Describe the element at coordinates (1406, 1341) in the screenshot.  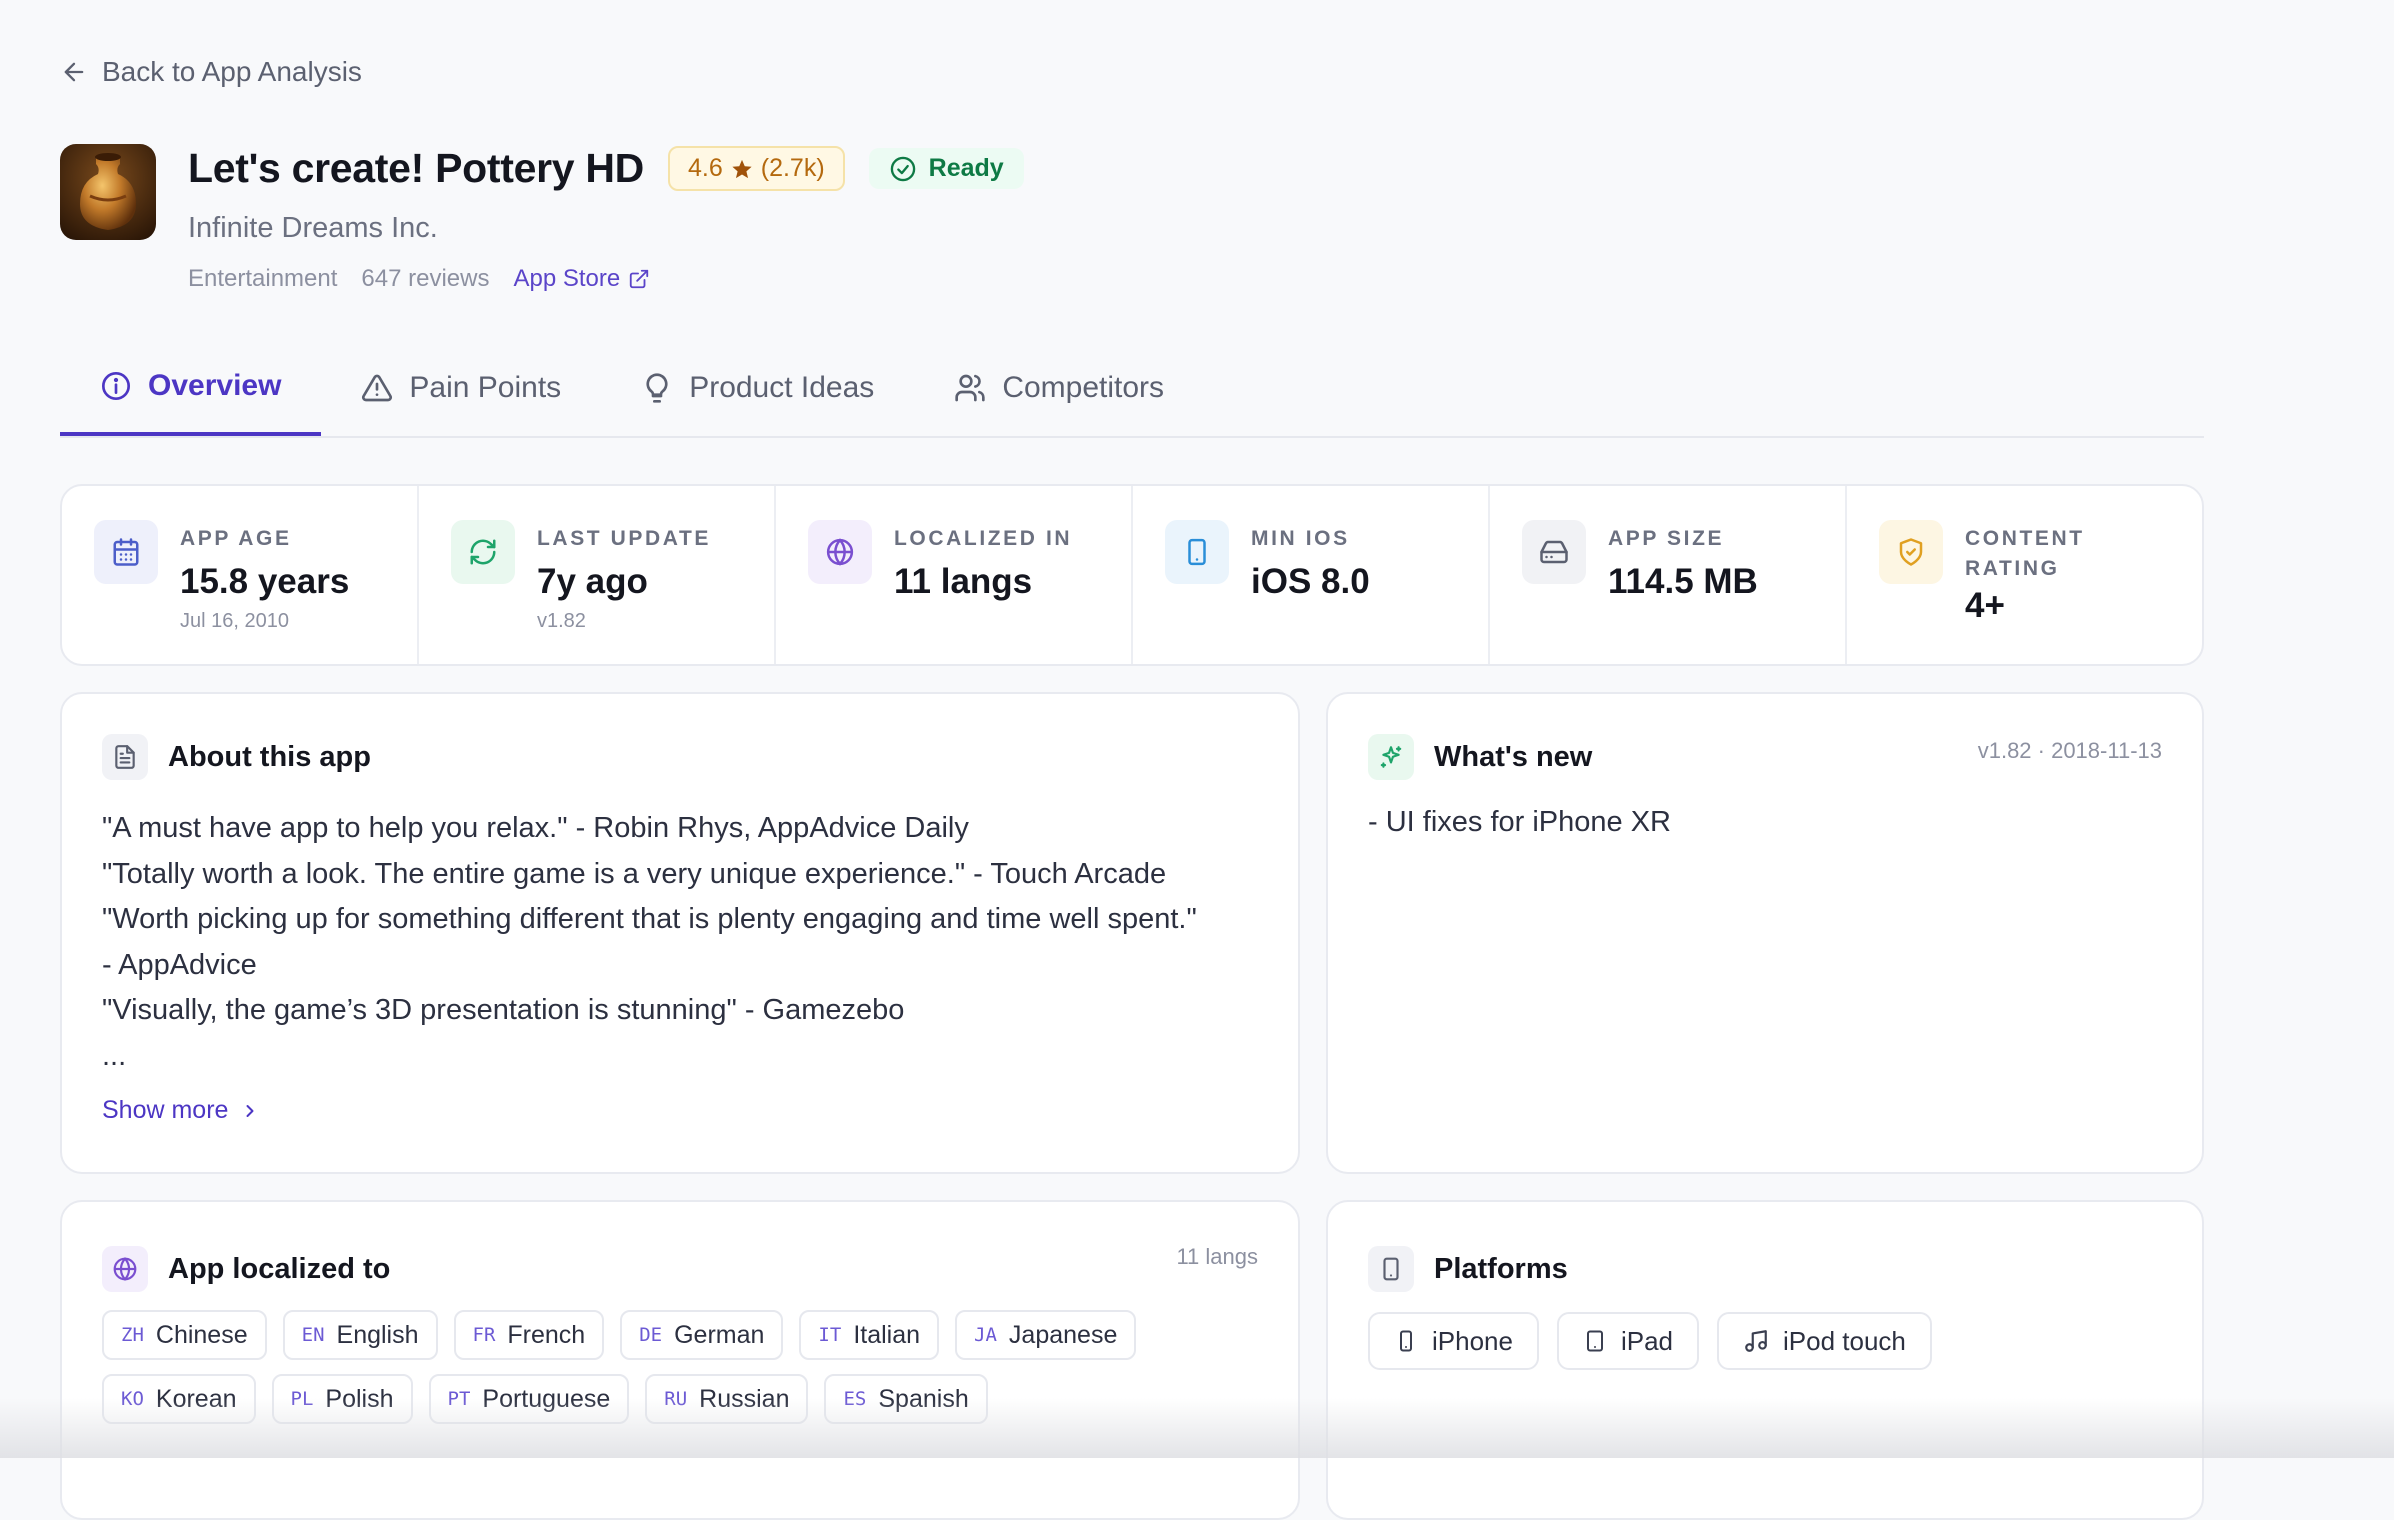
I see `phone-icon` at that location.